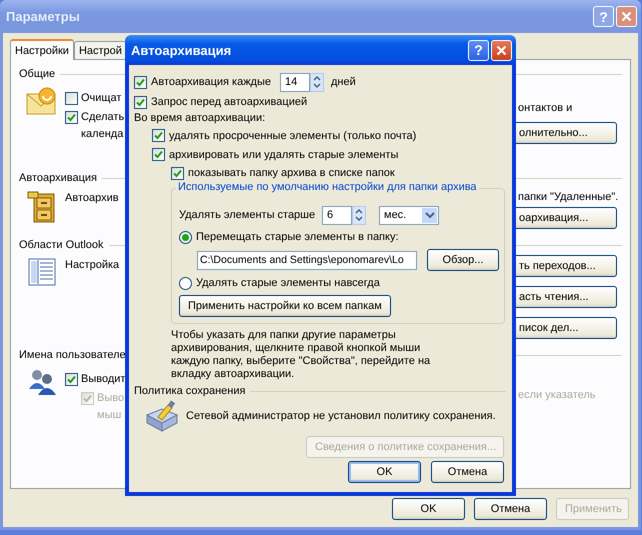  I want to click on checkbox: Очищат, so click(94, 98).